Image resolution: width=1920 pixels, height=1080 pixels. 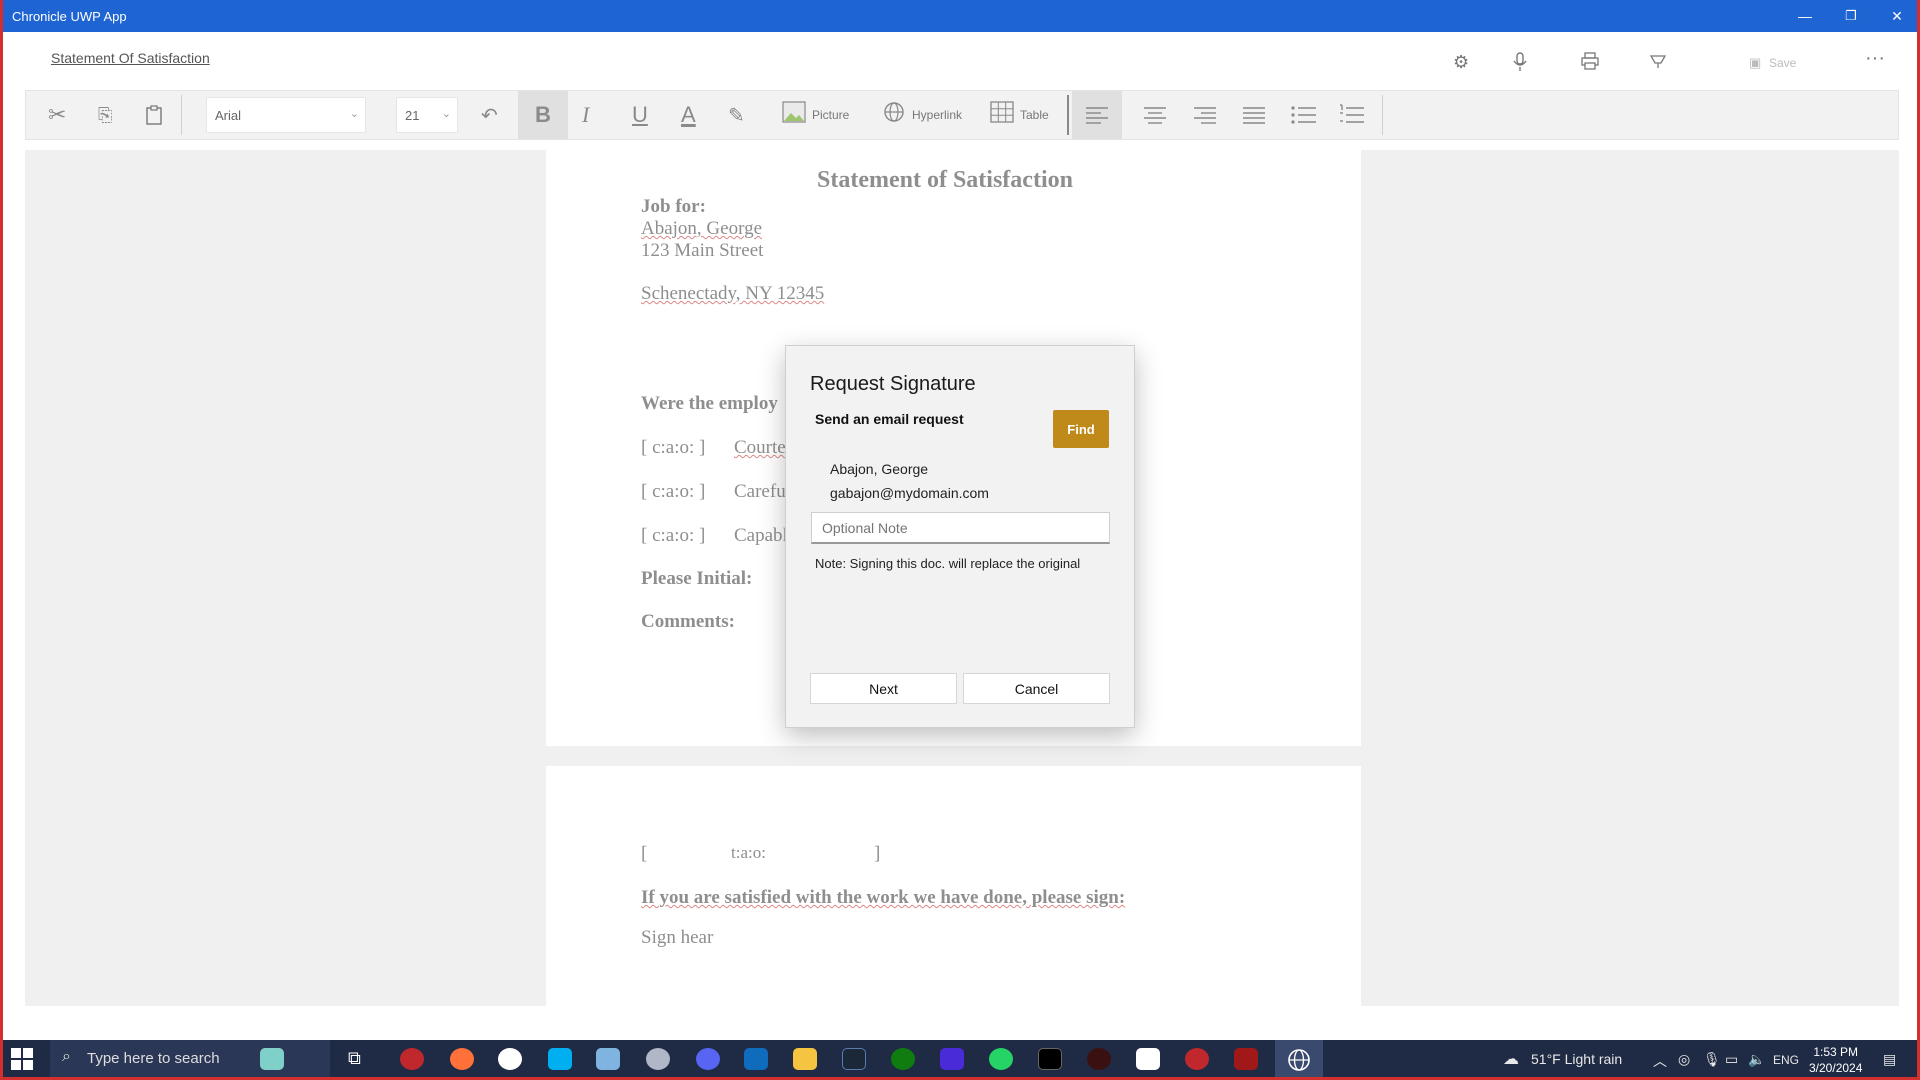 I want to click on chevron-down-icon: ⌄, so click(x=446, y=114).